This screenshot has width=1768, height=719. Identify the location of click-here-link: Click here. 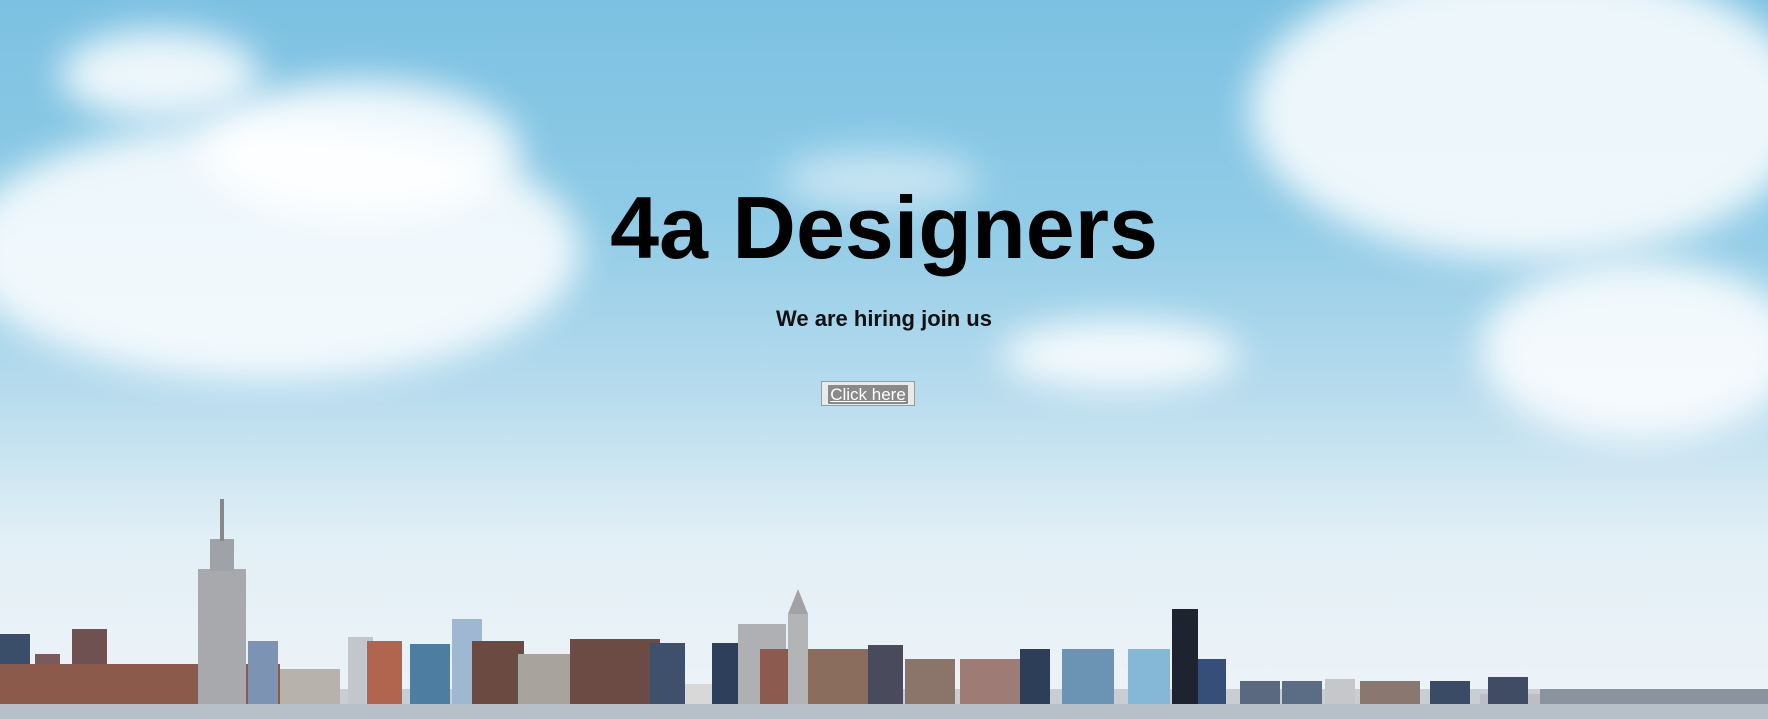
(868, 394).